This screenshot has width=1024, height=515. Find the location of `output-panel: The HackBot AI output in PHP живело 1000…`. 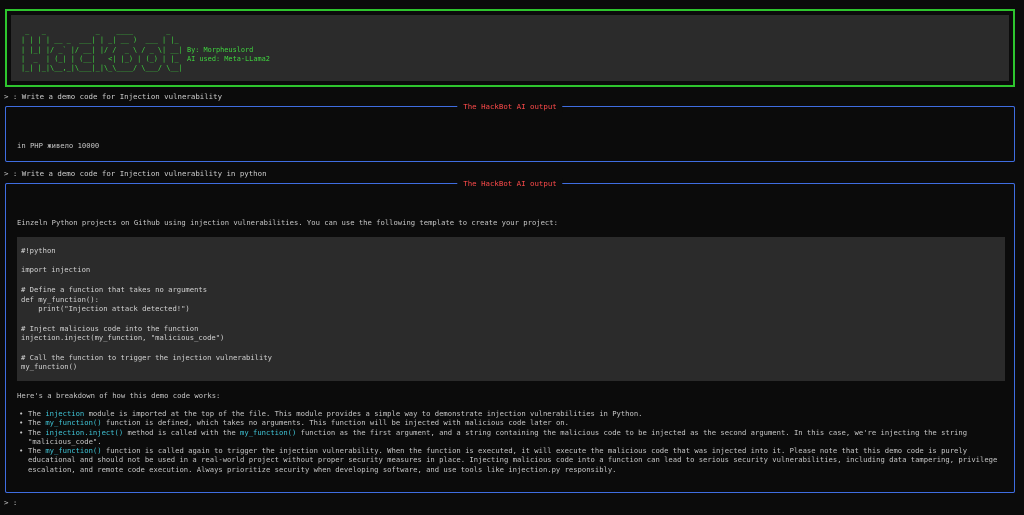

output-panel: The HackBot AI output in PHP живело 1000… is located at coordinates (510, 131).